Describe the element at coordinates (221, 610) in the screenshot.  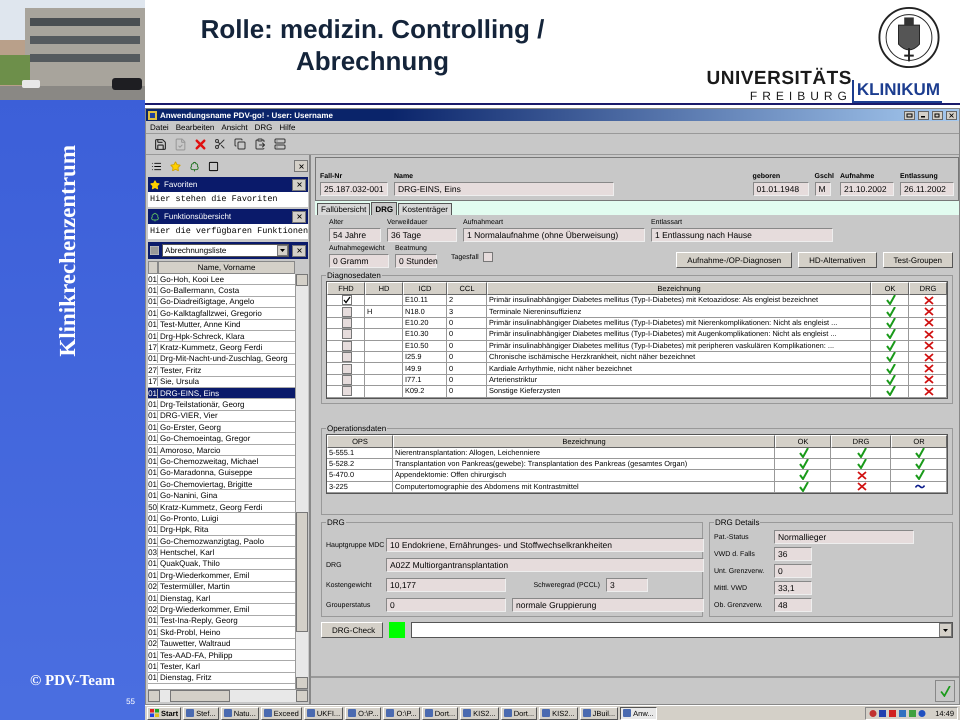
I see `list-row: 02 Drg-Wiederkommer, Emil` at that location.